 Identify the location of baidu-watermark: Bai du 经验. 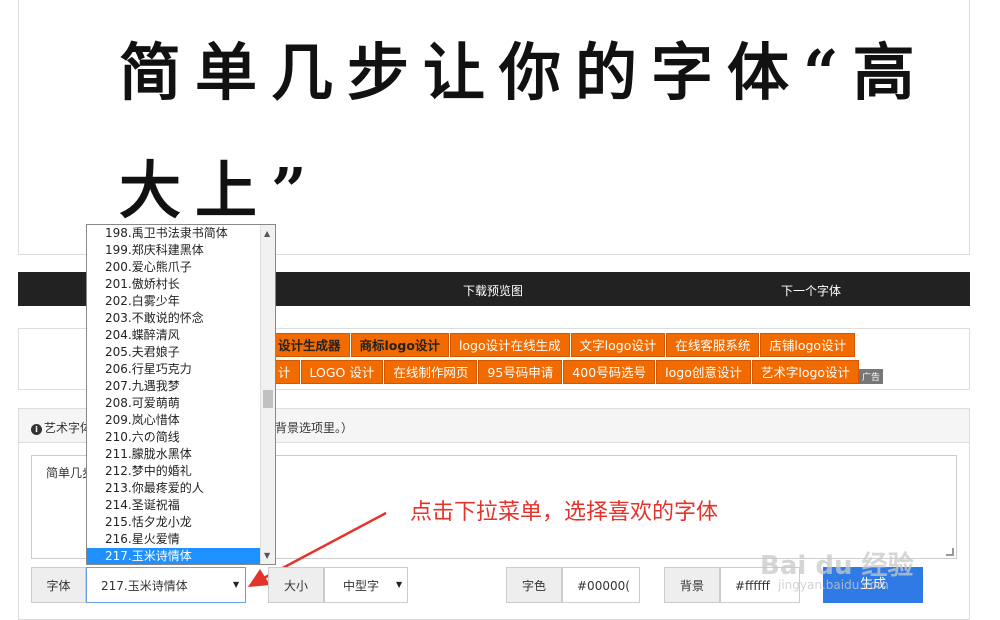
(837, 566).